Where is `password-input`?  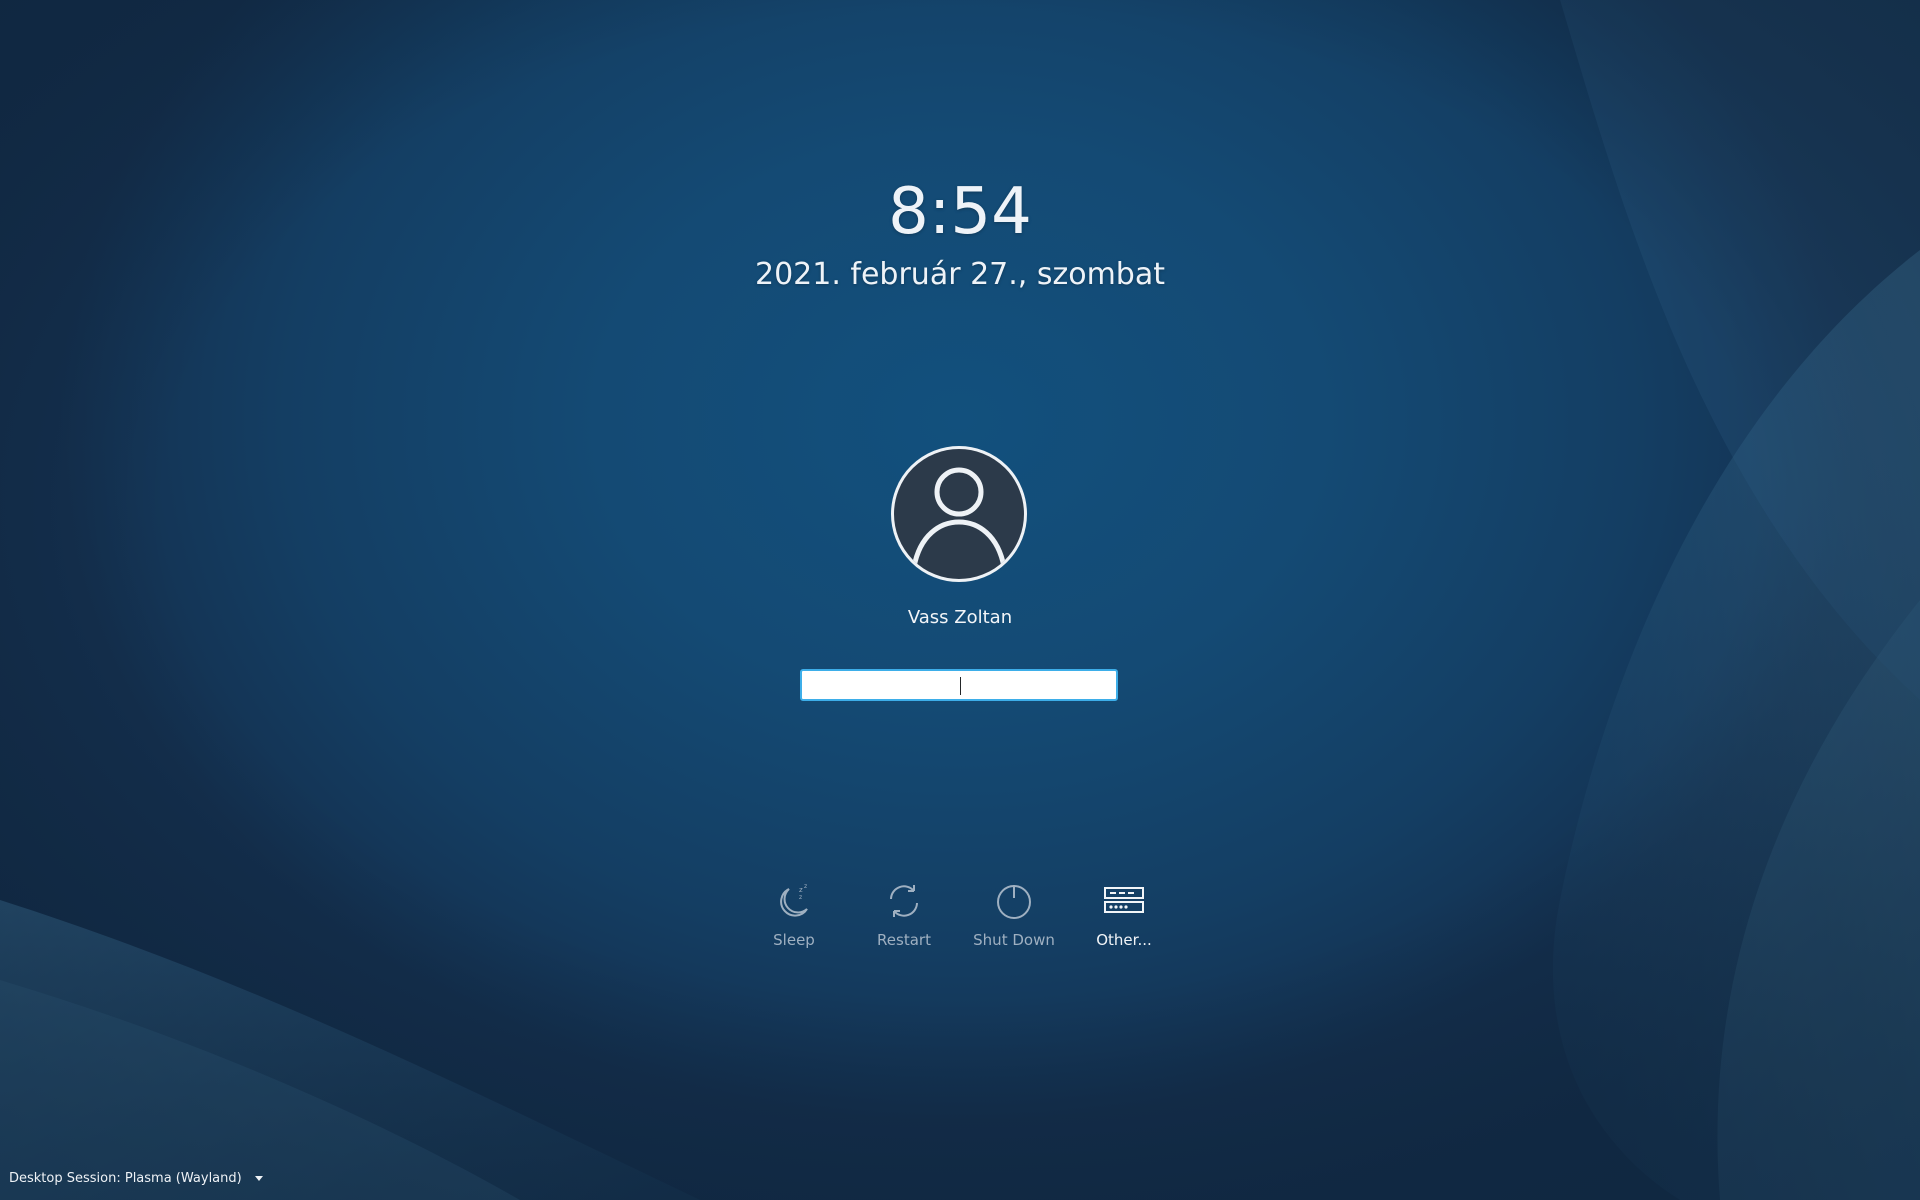 password-input is located at coordinates (959, 685).